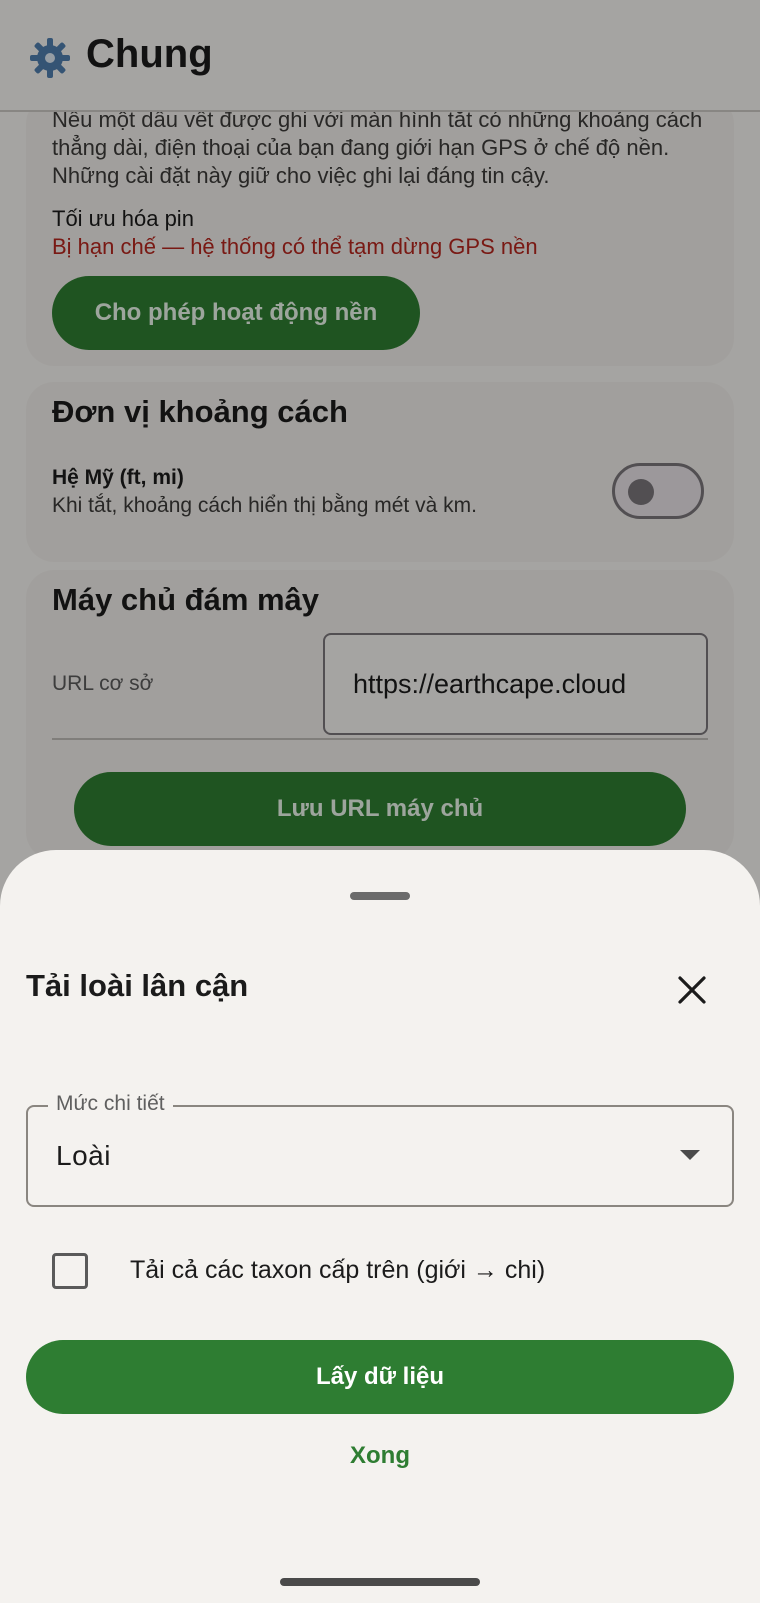  What do you see at coordinates (380, 896) in the screenshot?
I see `drag-handle` at bounding box center [380, 896].